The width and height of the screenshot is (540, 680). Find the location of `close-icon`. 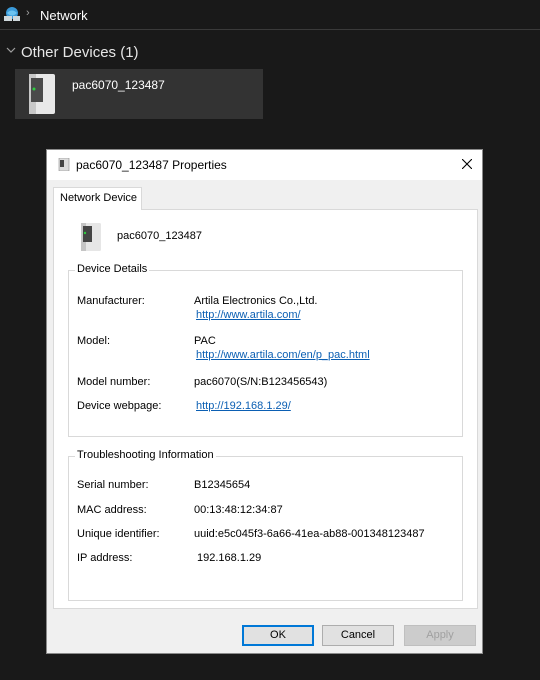

close-icon is located at coordinates (467, 164).